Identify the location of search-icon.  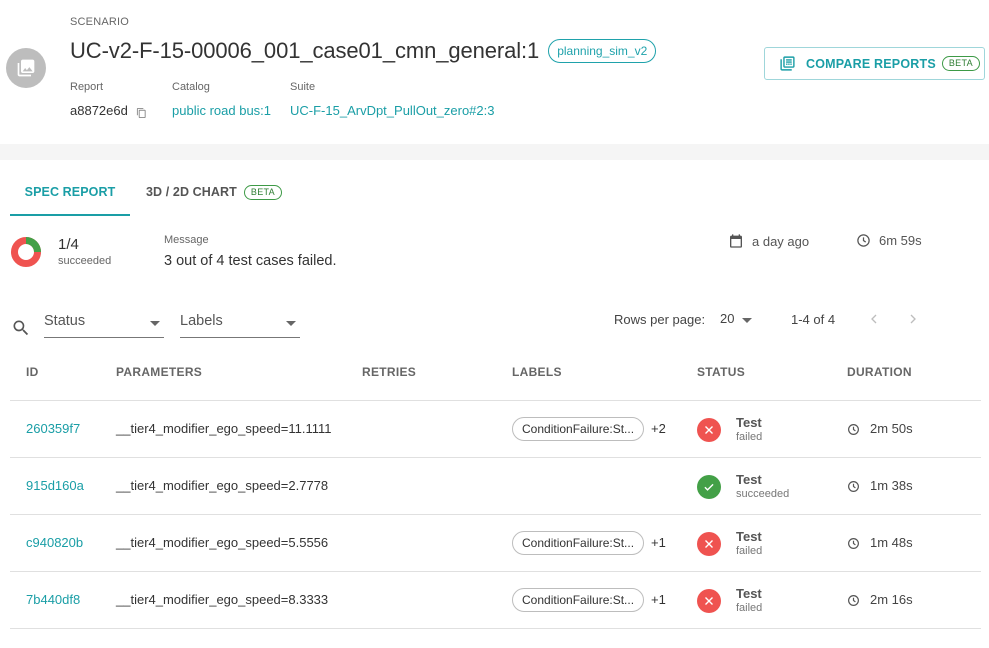
(21, 330).